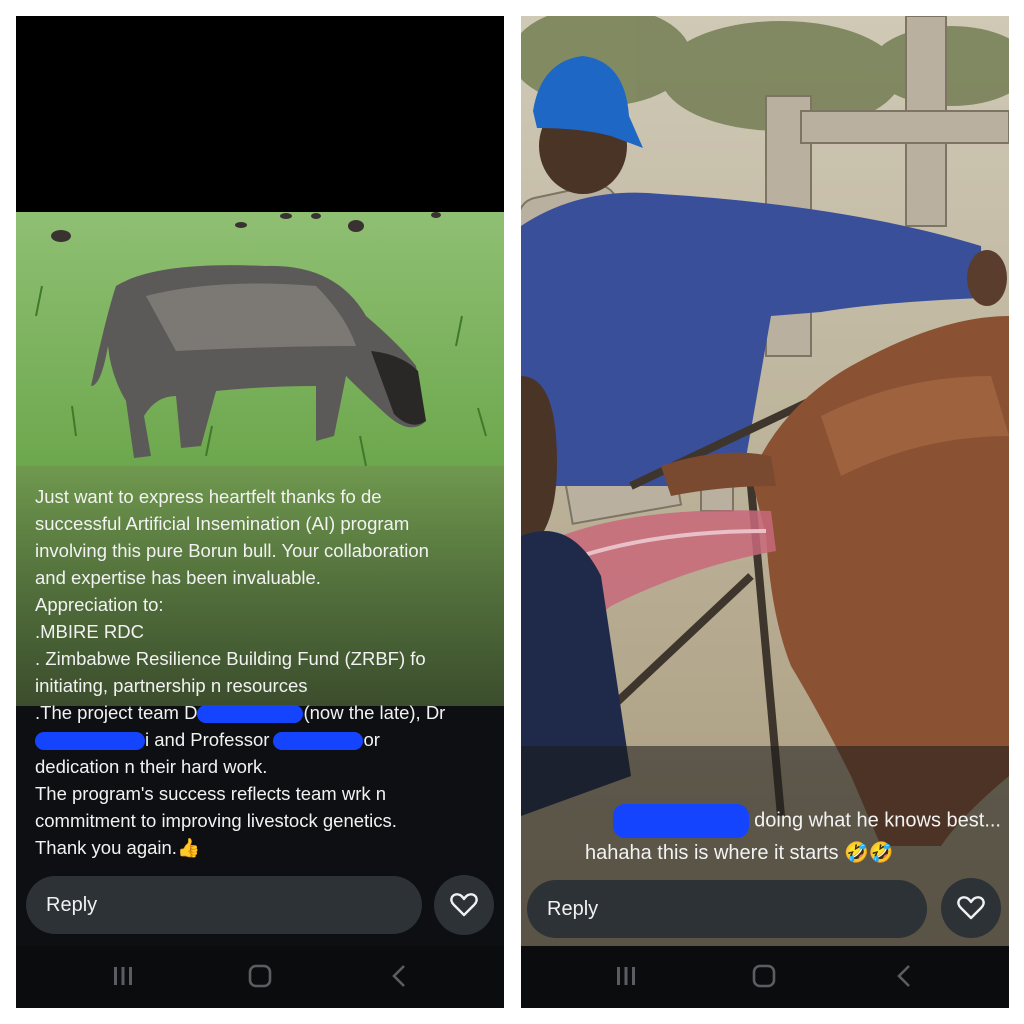 This screenshot has height=1024, width=1024. I want to click on caption-line: i and Professor or, so click(265, 739).